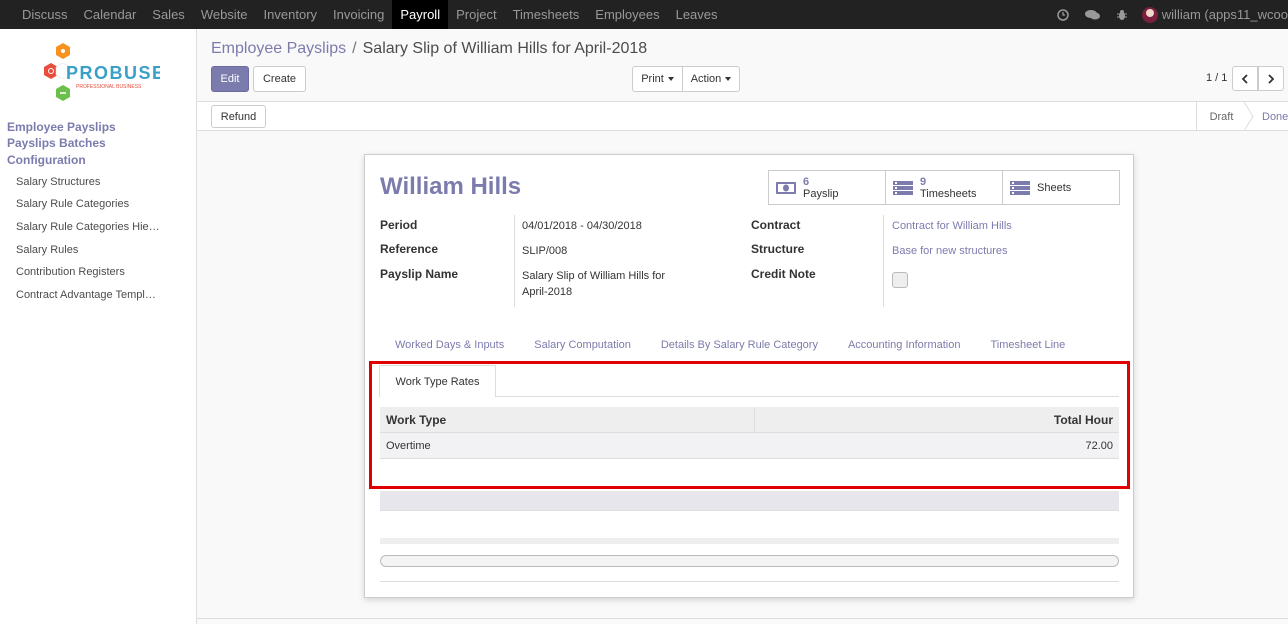 Image resolution: width=1288 pixels, height=624 pixels. I want to click on payslip-name-label: Payslip Name, so click(419, 274).